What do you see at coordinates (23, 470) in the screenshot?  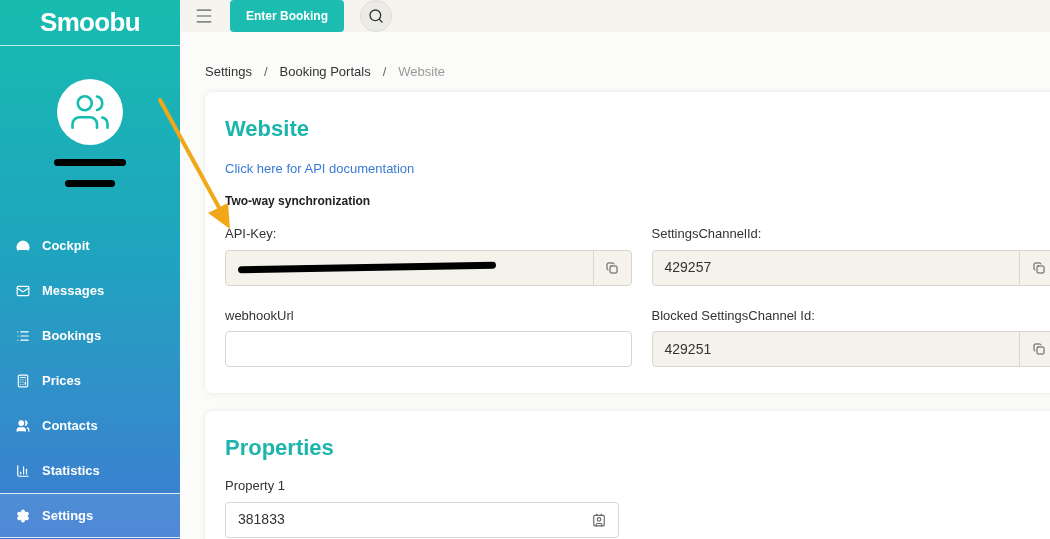 I see `bar-chart-icon` at bounding box center [23, 470].